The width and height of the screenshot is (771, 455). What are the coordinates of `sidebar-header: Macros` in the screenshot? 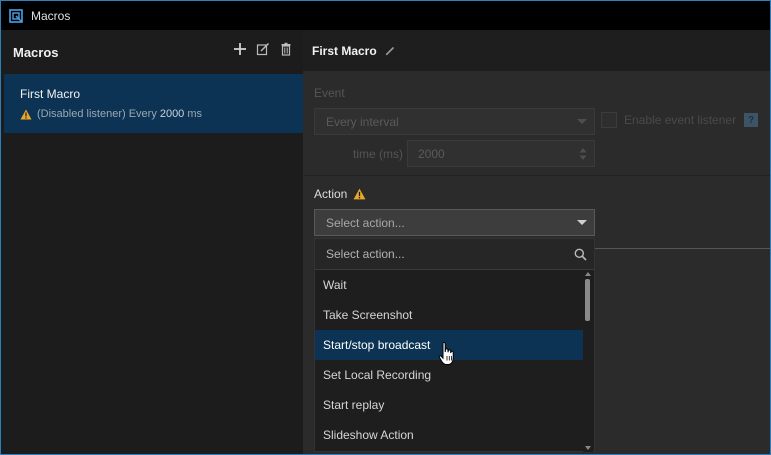 It's located at (152, 52).